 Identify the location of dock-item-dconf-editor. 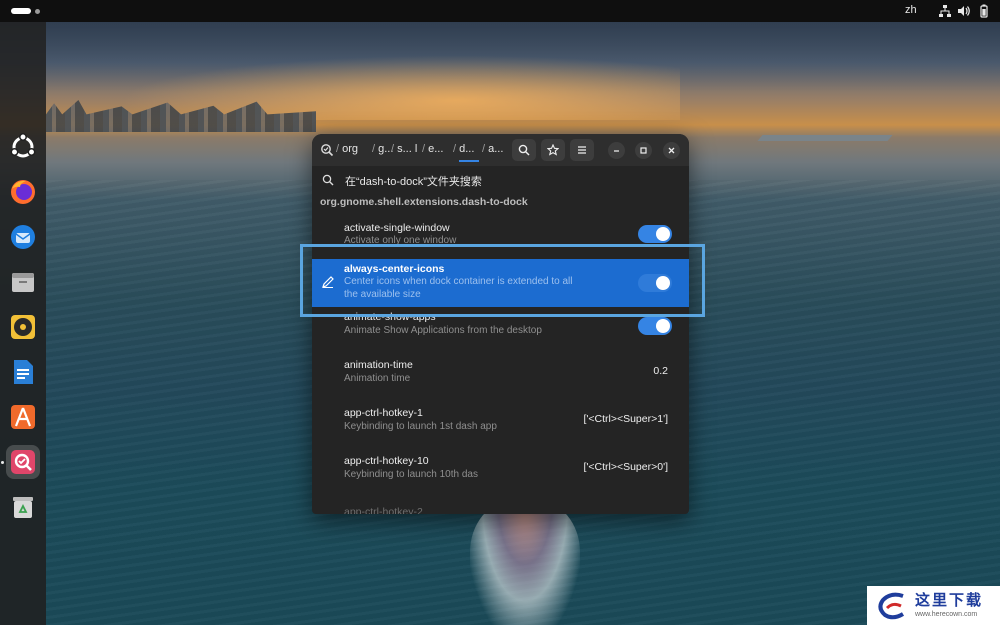
(23, 462).